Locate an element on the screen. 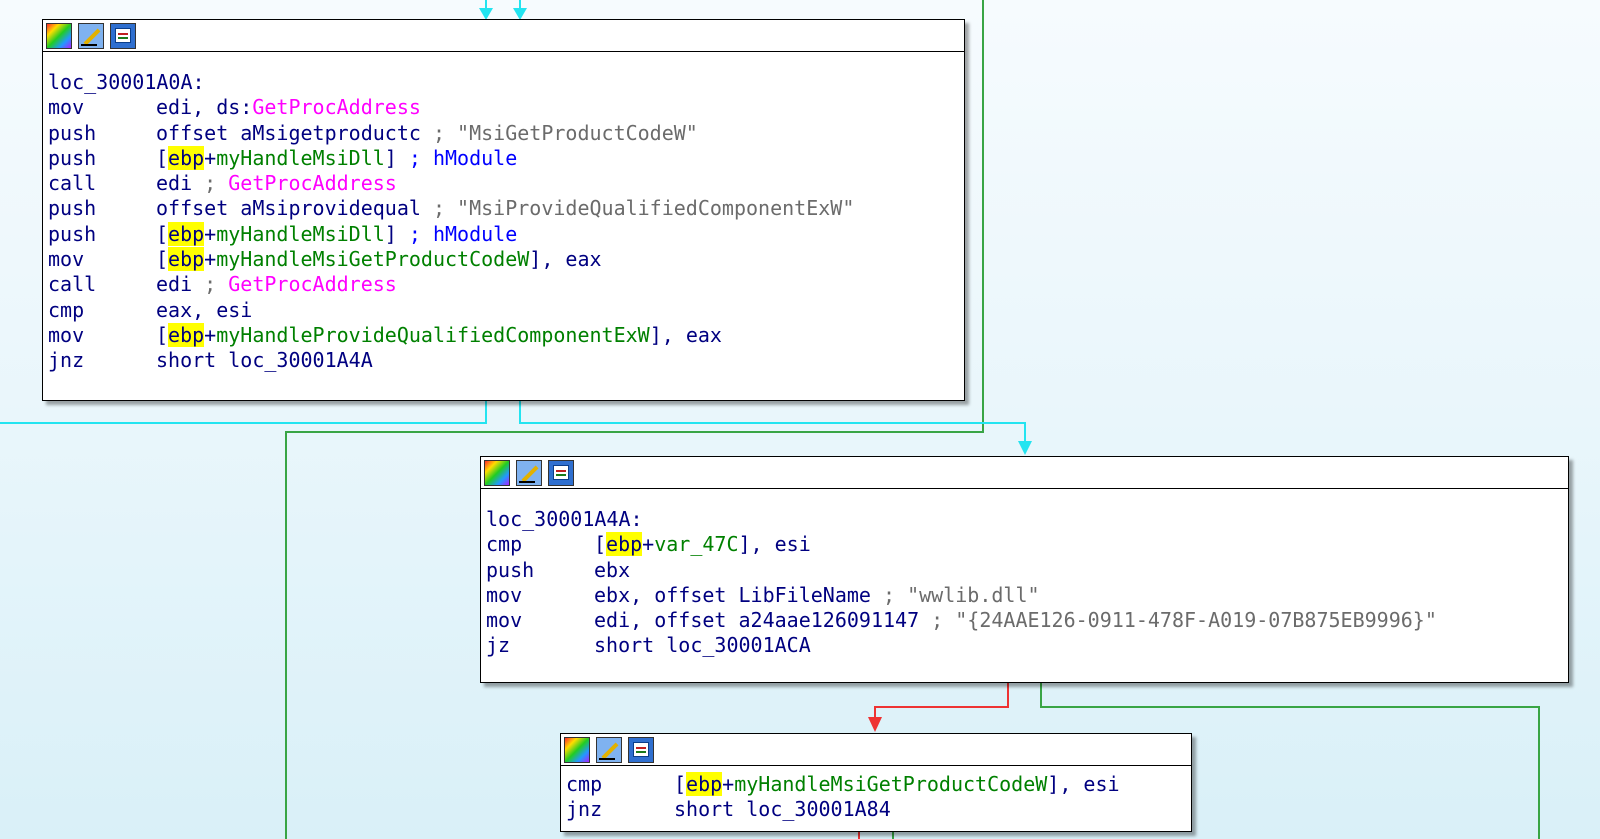  edge-block2-to-block3-arrow is located at coordinates (875, 724).